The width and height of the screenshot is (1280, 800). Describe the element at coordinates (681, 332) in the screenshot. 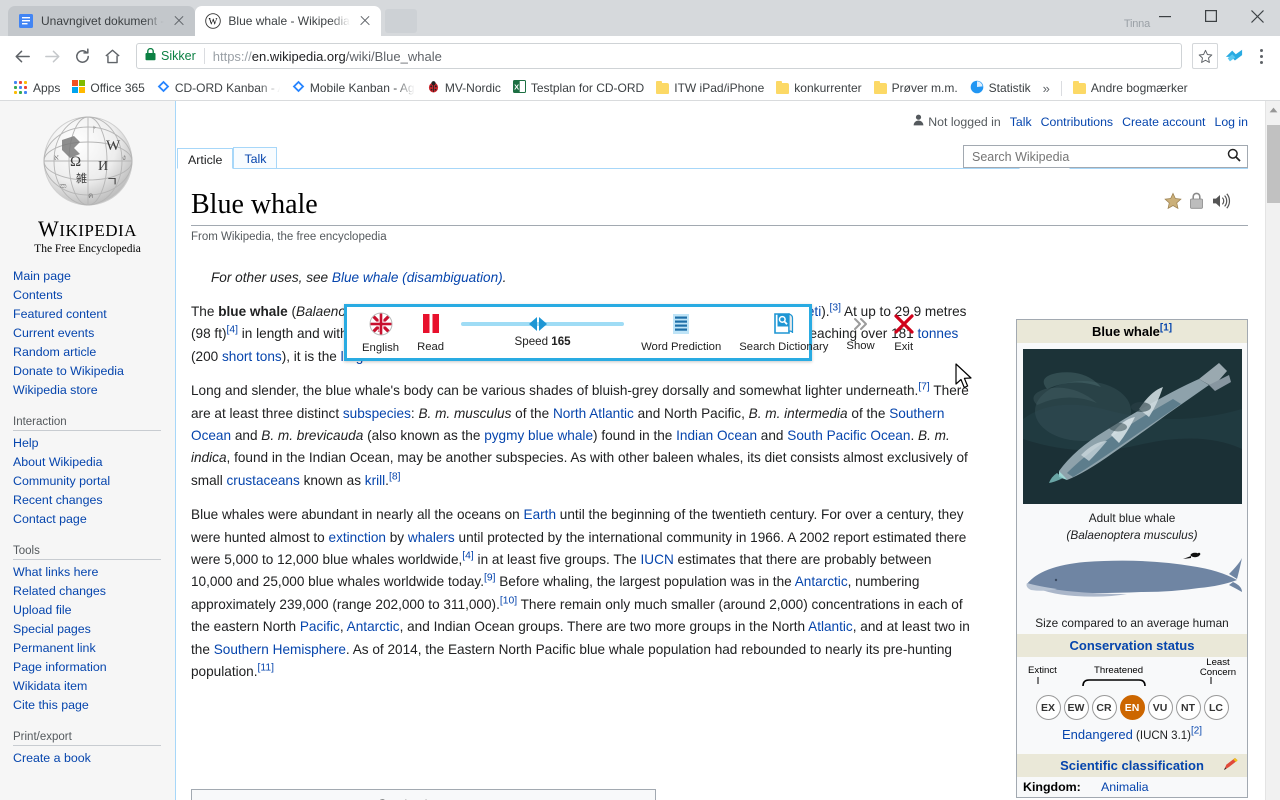

I see `word-prediction-button: Word Prediction` at that location.